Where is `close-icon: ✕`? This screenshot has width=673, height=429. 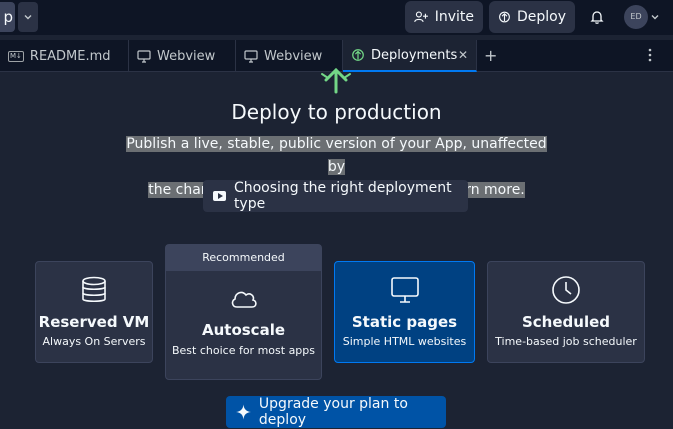
close-icon: ✕ is located at coordinates (463, 55).